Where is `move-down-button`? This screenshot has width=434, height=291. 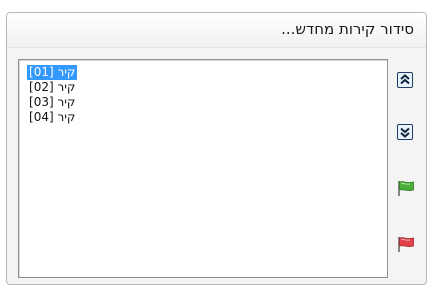
move-down-button is located at coordinates (405, 132).